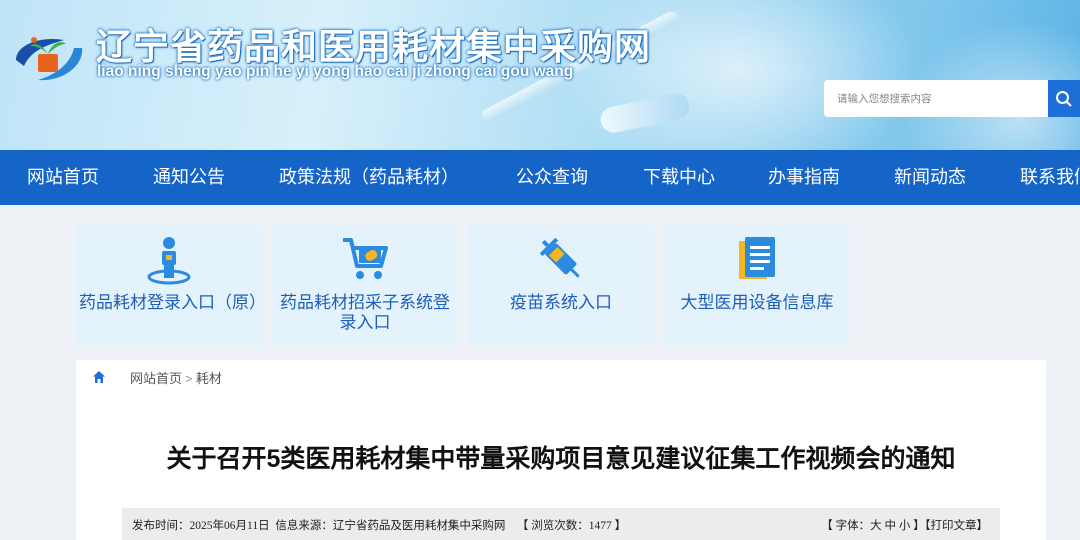 The width and height of the screenshot is (1080, 540). I want to click on article-title: 关于召开5类医用耗材集中带量采购项目意见建议征集工作视频会的通知, so click(561, 459).